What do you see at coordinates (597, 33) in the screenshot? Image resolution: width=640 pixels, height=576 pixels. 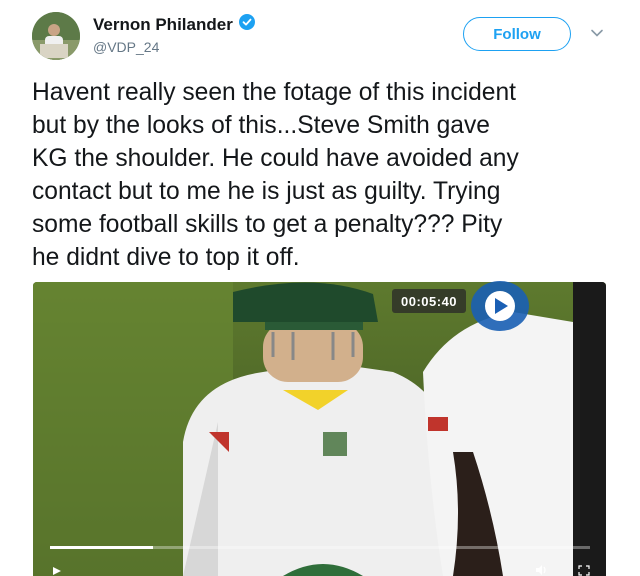 I see `chevron-down-icon` at bounding box center [597, 33].